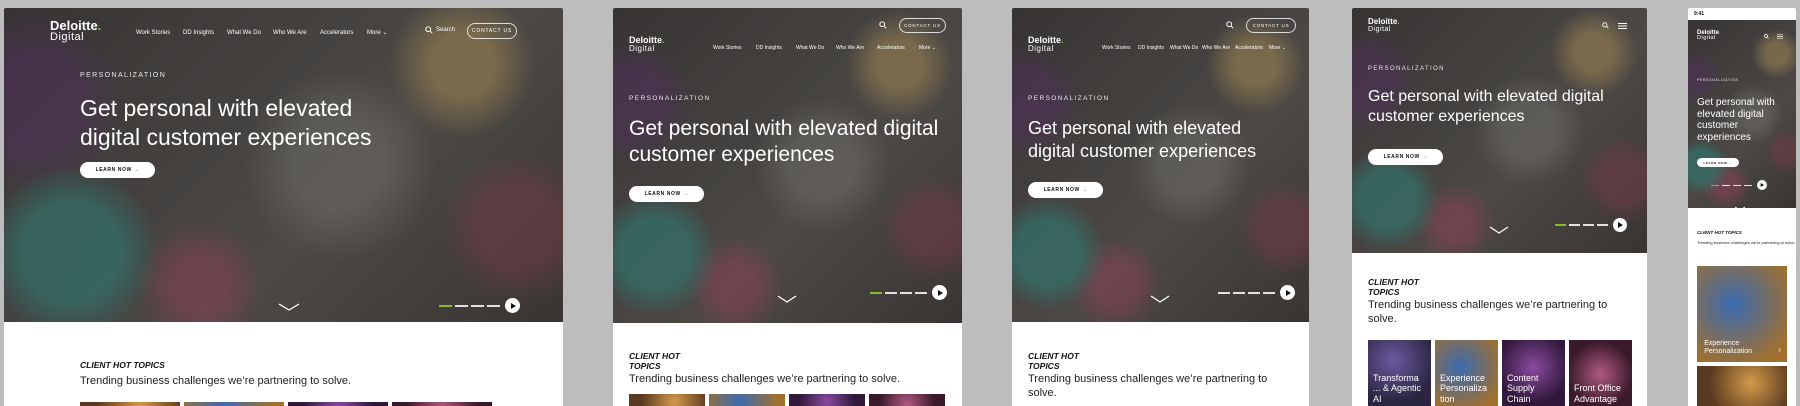 The width and height of the screenshot is (1800, 406). I want to click on topic-tile: Experience Personalization ›, so click(1742, 314).